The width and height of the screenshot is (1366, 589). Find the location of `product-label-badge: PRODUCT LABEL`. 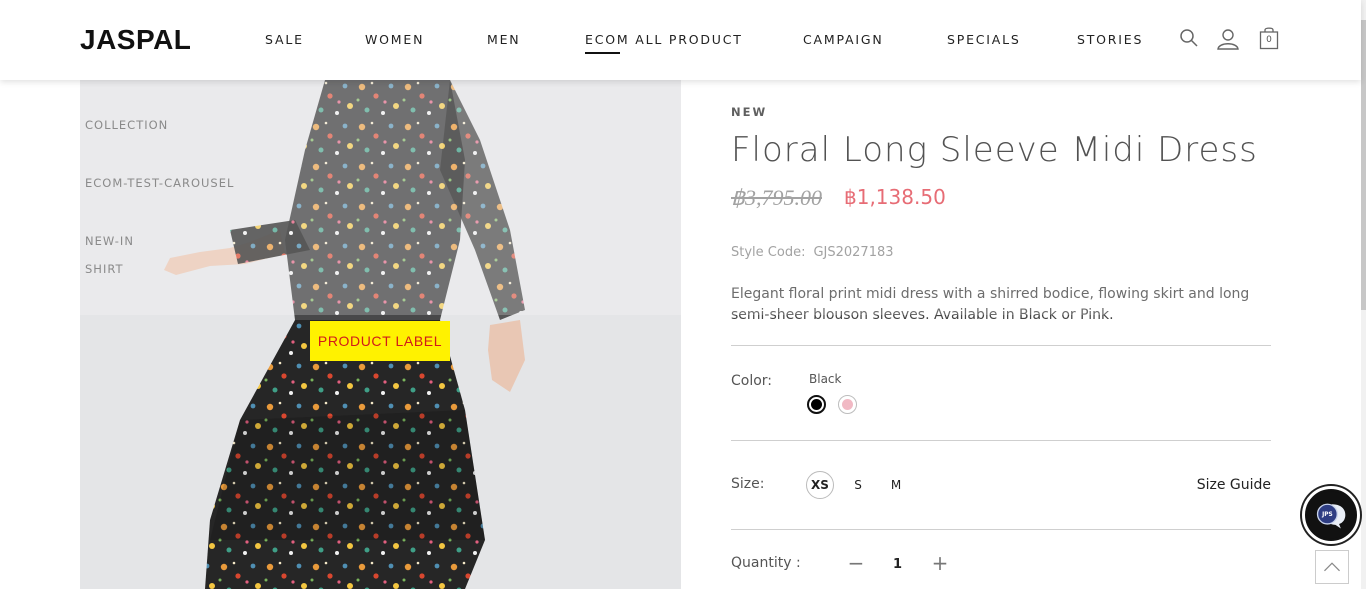

product-label-badge: PRODUCT LABEL is located at coordinates (380, 341).